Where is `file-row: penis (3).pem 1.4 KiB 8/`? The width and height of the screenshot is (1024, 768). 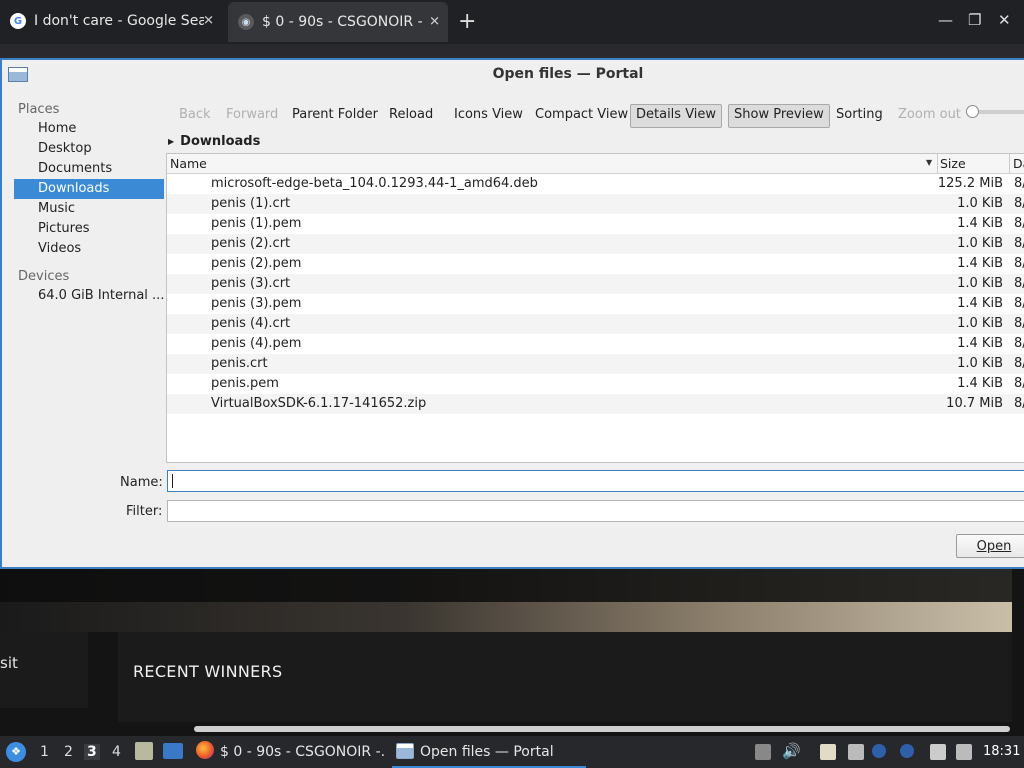
file-row: penis (3).pem 1.4 KiB 8/ is located at coordinates (595, 304).